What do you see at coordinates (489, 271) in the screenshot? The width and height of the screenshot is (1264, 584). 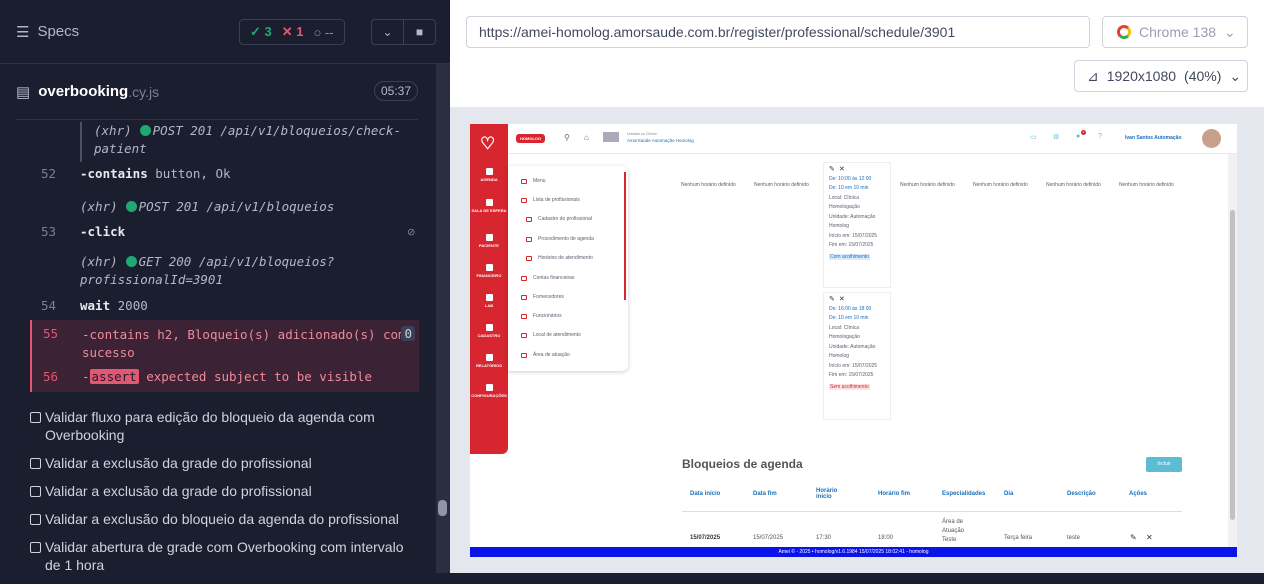 I see `sidebar-item-financeiro: FINANCEIRO` at bounding box center [489, 271].